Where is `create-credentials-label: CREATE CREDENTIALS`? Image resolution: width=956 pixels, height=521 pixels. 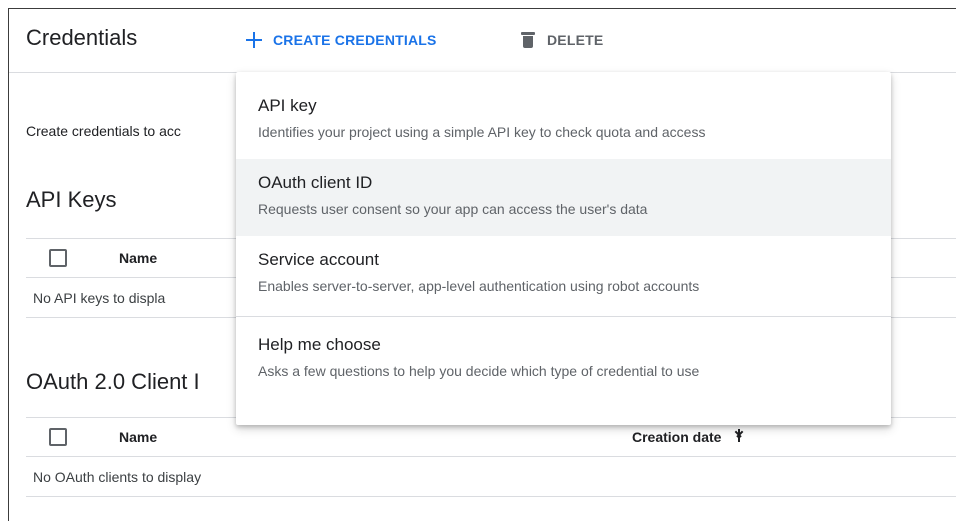
create-credentials-label: CREATE CREDENTIALS is located at coordinates (355, 40).